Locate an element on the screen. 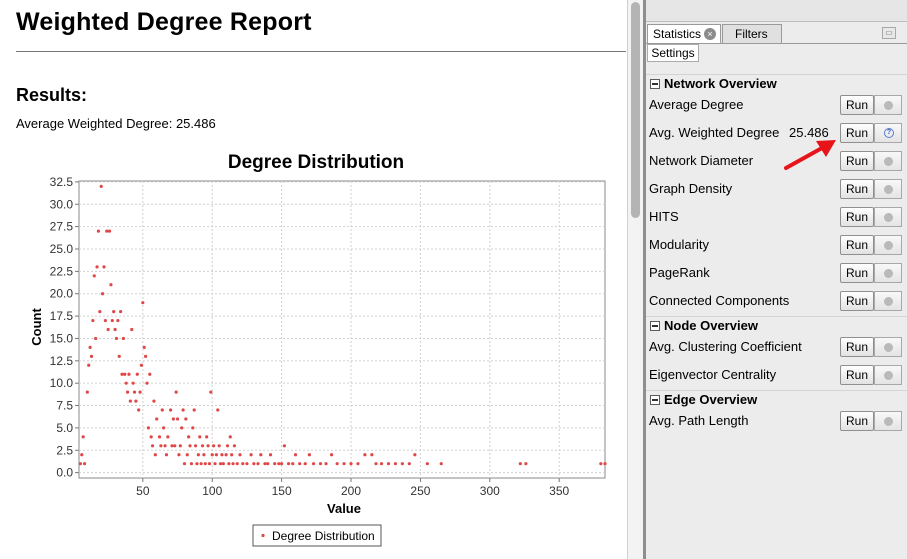 This screenshot has height=559, width=907. report-title: Weighted Degree Report is located at coordinates (164, 22).